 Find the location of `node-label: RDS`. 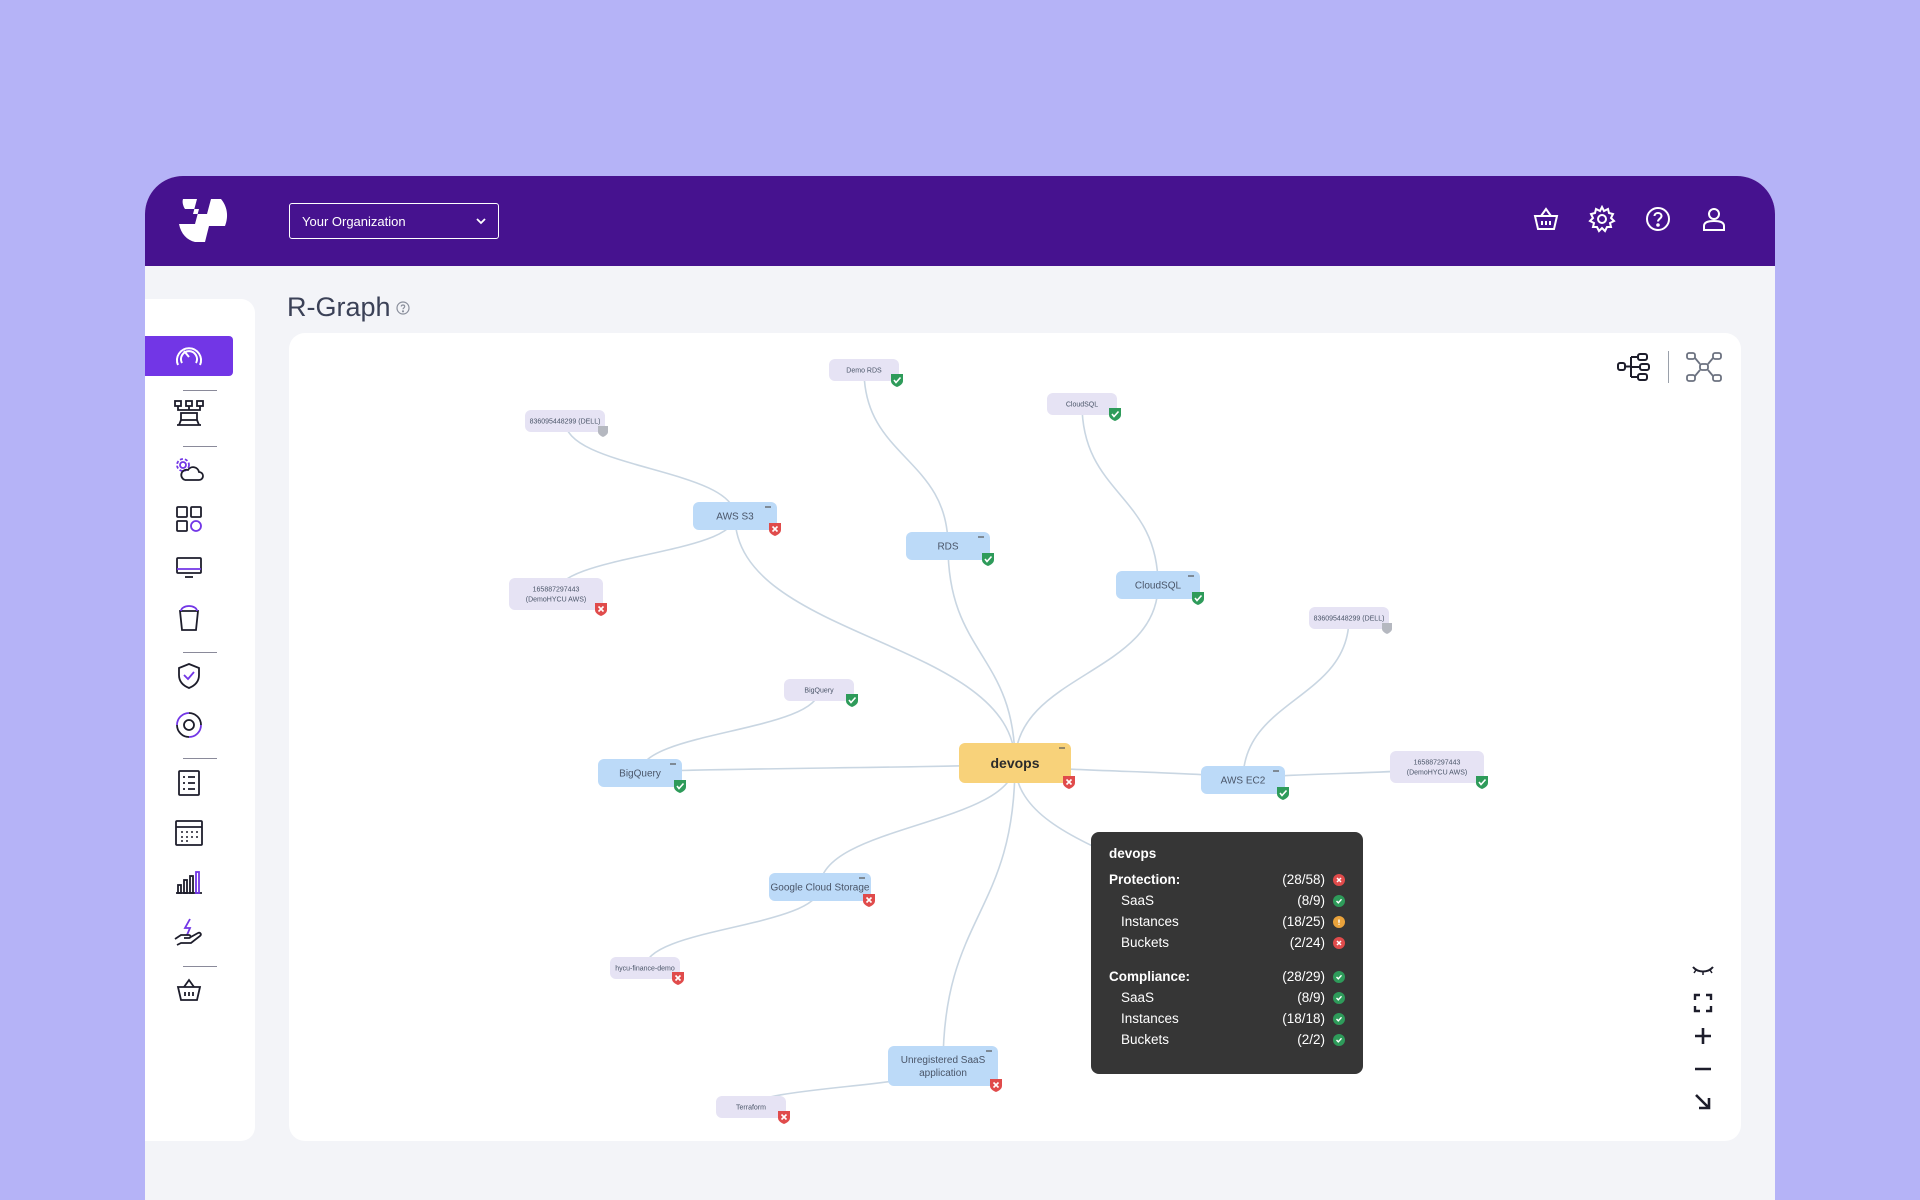

node-label: RDS is located at coordinates (947, 547).